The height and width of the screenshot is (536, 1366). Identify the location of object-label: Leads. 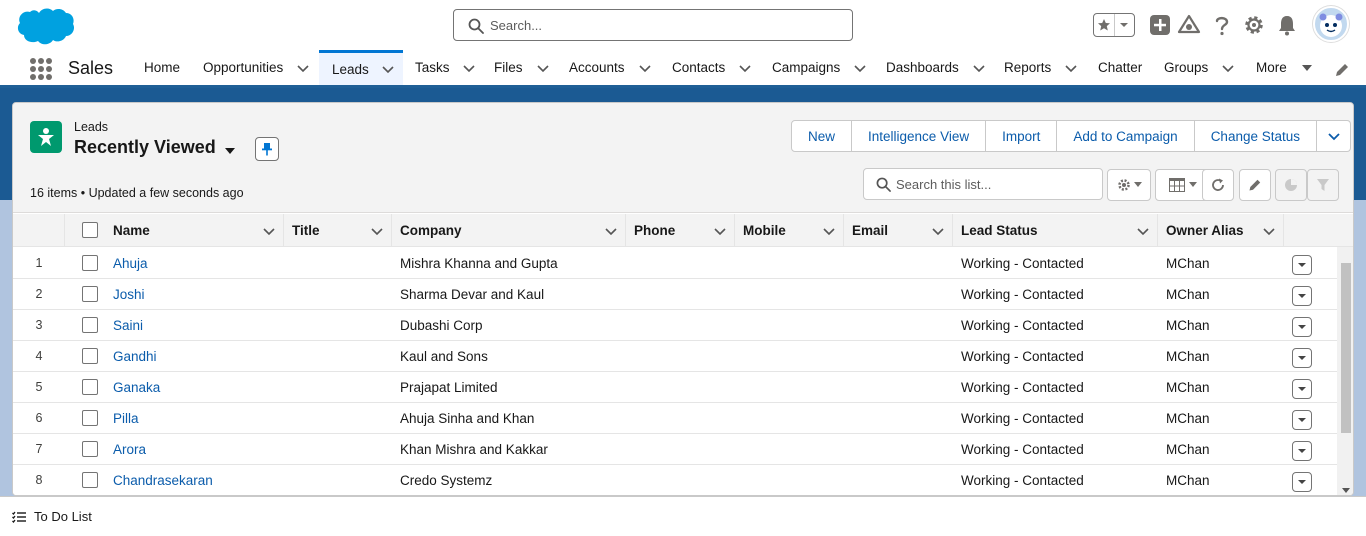
(91, 127).